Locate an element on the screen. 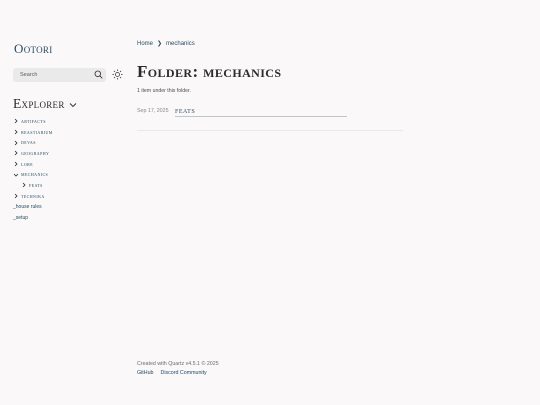 The image size is (540, 405). explorer-item-label: devas is located at coordinates (28, 143).